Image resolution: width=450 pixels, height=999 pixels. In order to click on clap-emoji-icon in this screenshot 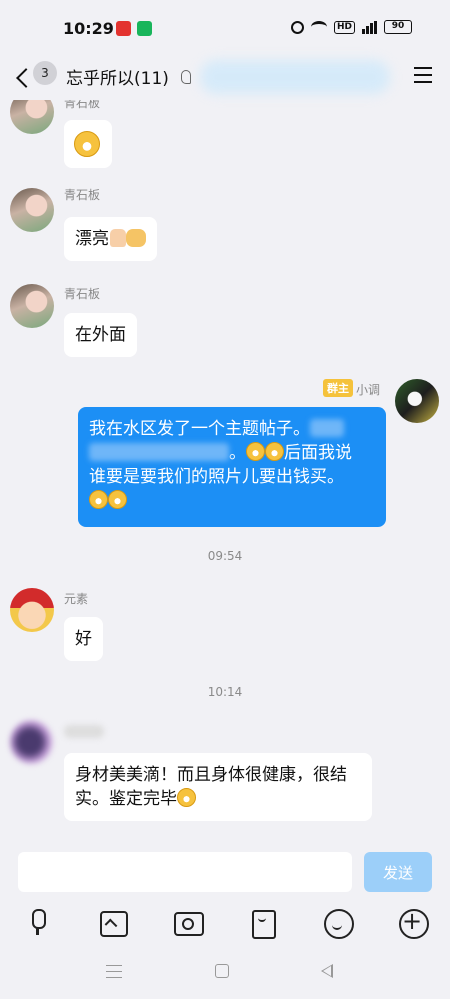, I will do `click(136, 238)`.